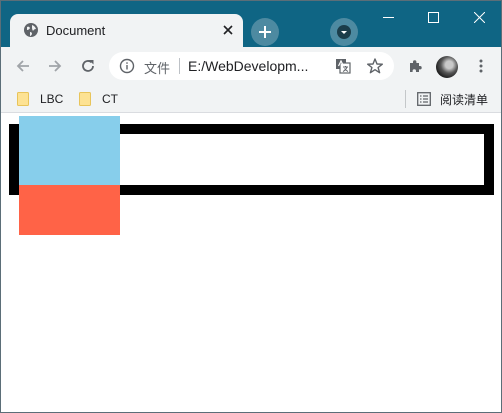 The height and width of the screenshot is (413, 502). What do you see at coordinates (76, 30) in the screenshot?
I see `tab-title: Document` at bounding box center [76, 30].